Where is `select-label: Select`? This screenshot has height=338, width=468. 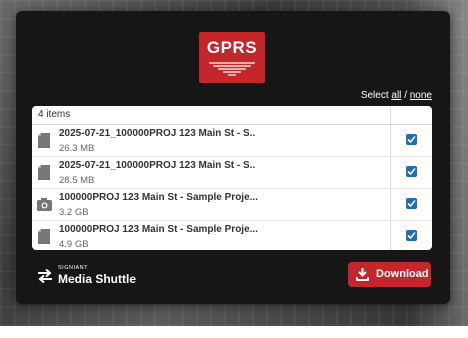 select-label: Select is located at coordinates (374, 95).